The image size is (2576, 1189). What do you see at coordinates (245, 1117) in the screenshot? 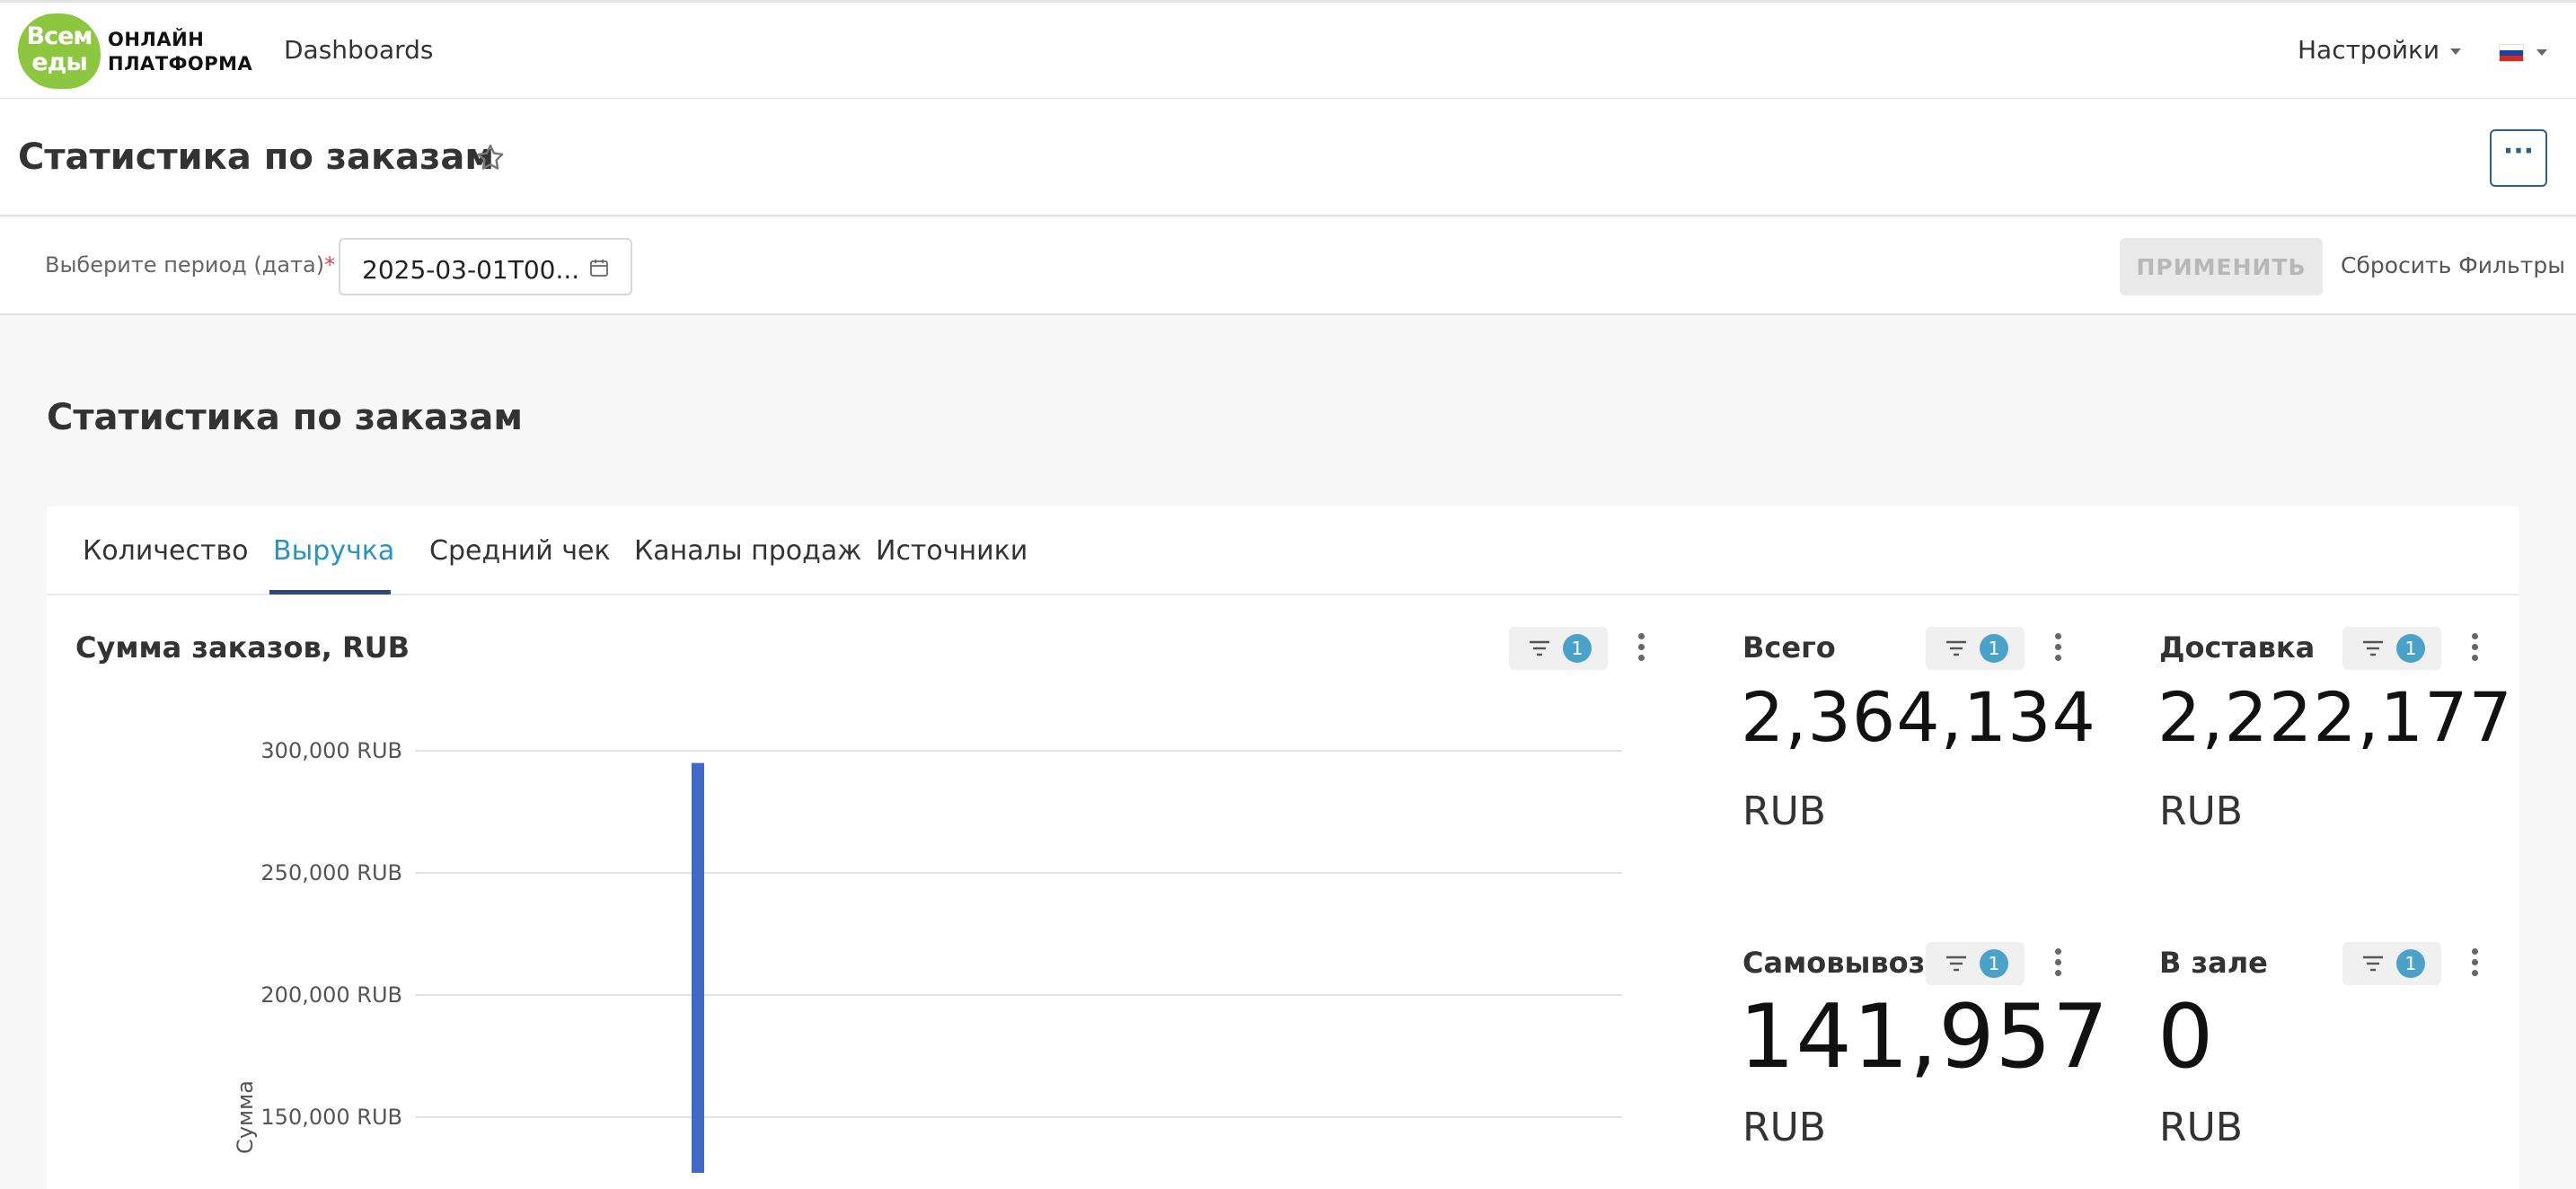
I see `y-axis-label: Сумма` at bounding box center [245, 1117].